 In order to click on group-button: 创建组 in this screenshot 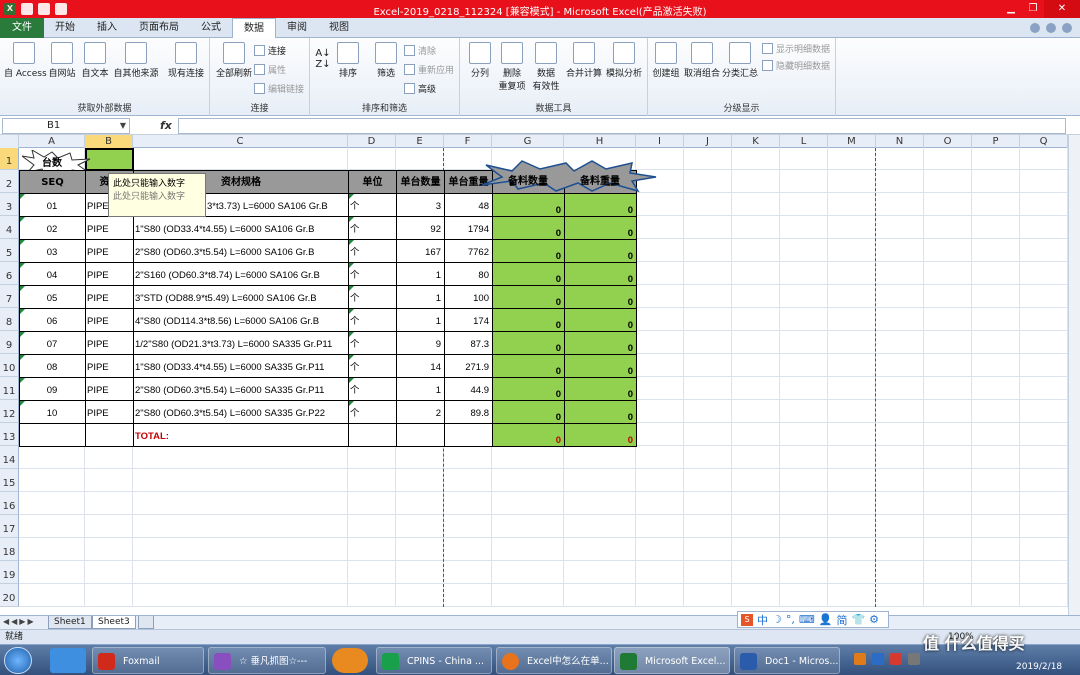, I will do `click(666, 60)`.